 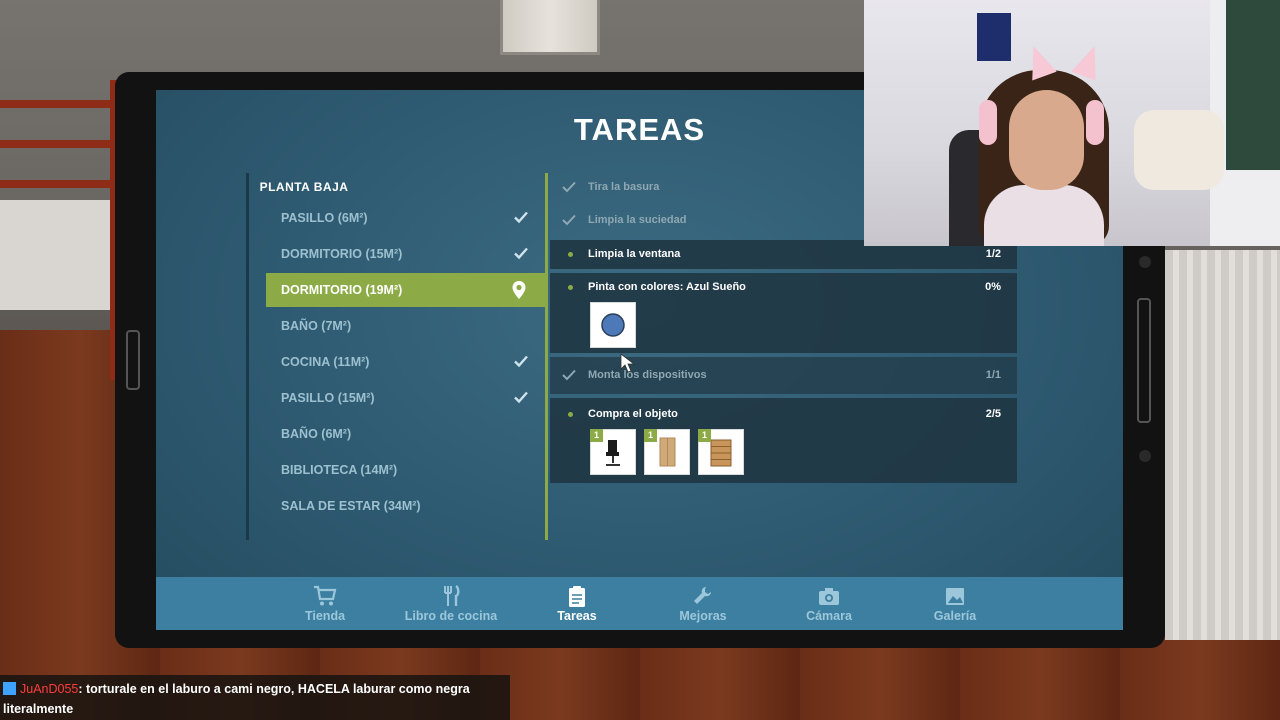 What do you see at coordinates (667, 452) in the screenshot?
I see `purchase-item-wardrobe: 1` at bounding box center [667, 452].